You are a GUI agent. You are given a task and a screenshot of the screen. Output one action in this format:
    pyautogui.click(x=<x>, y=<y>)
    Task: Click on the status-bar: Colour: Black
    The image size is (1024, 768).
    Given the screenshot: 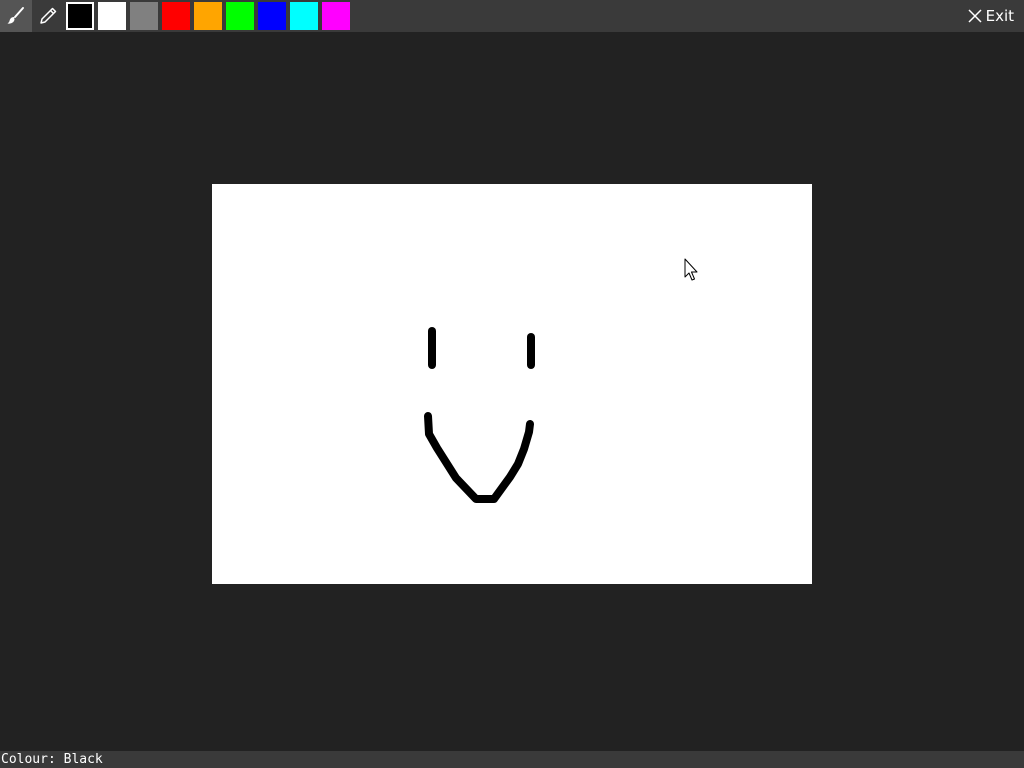 What is the action you would take?
    pyautogui.click(x=512, y=759)
    